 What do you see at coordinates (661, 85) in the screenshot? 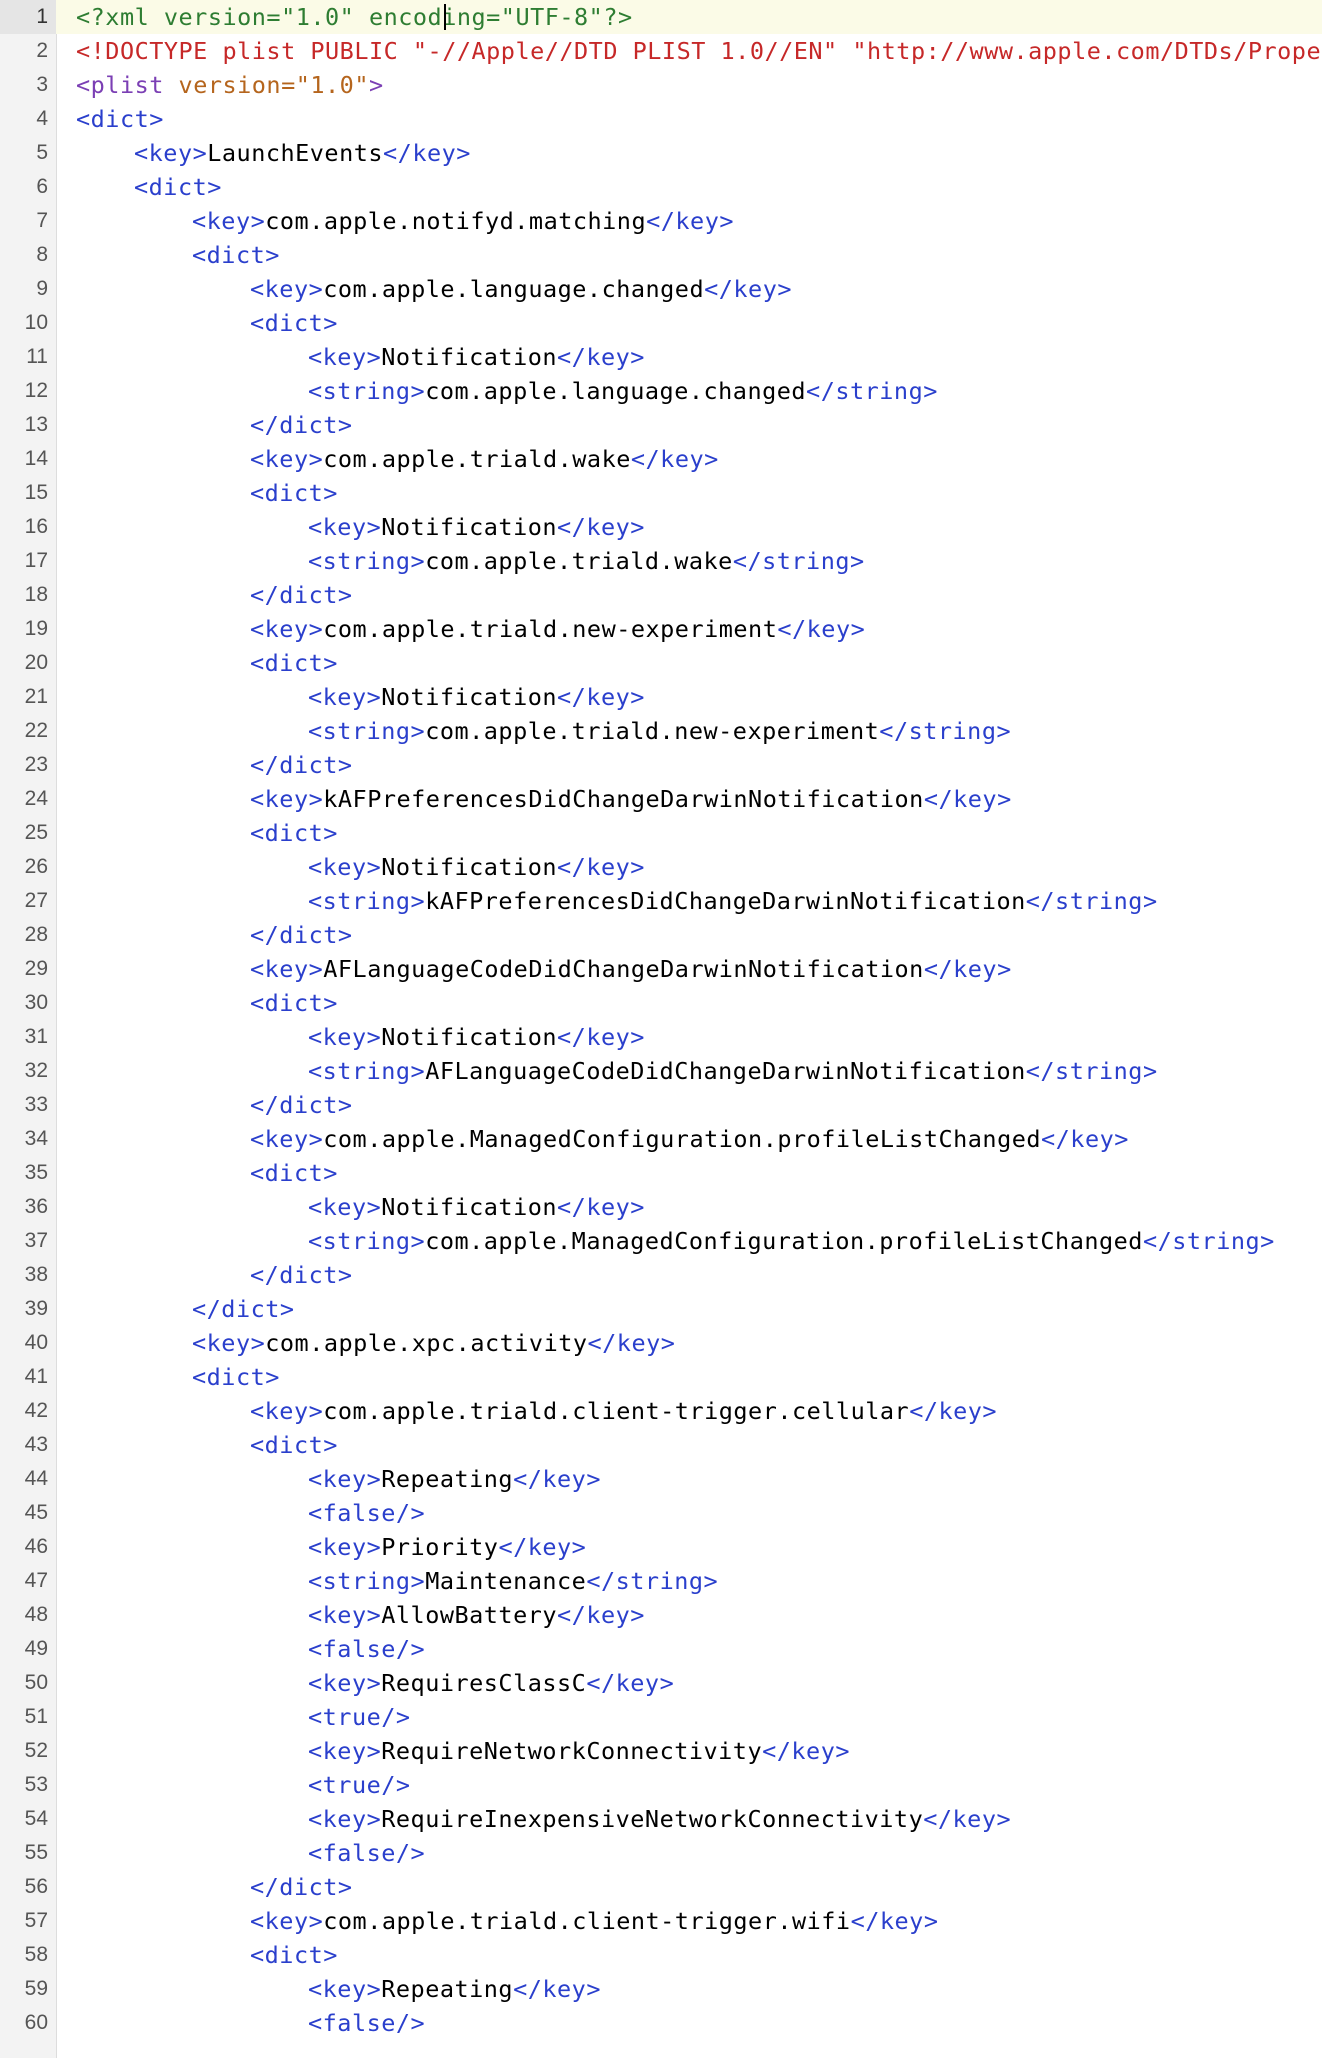
I see `code-line: 3 <plist version="1.0">` at bounding box center [661, 85].